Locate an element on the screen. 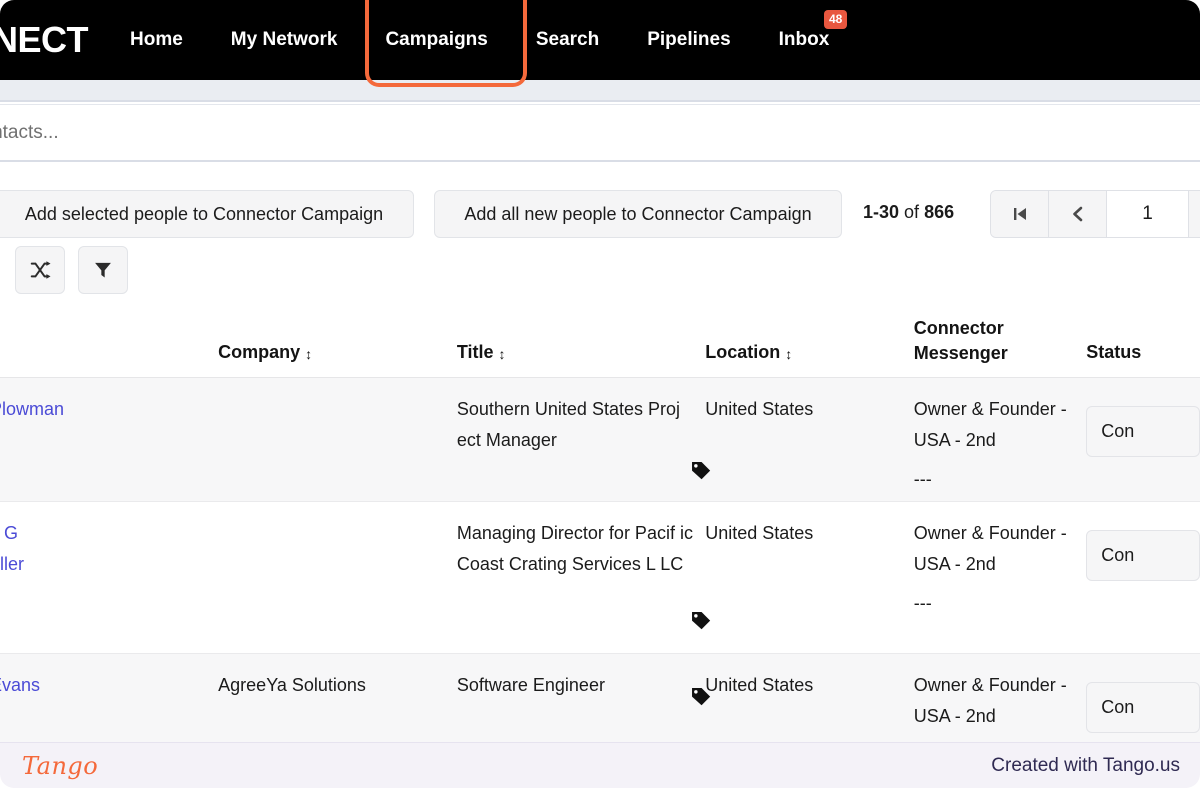 Image resolution: width=1200 pixels, height=788 pixels. inbox-unread-badge: 48 is located at coordinates (835, 19).